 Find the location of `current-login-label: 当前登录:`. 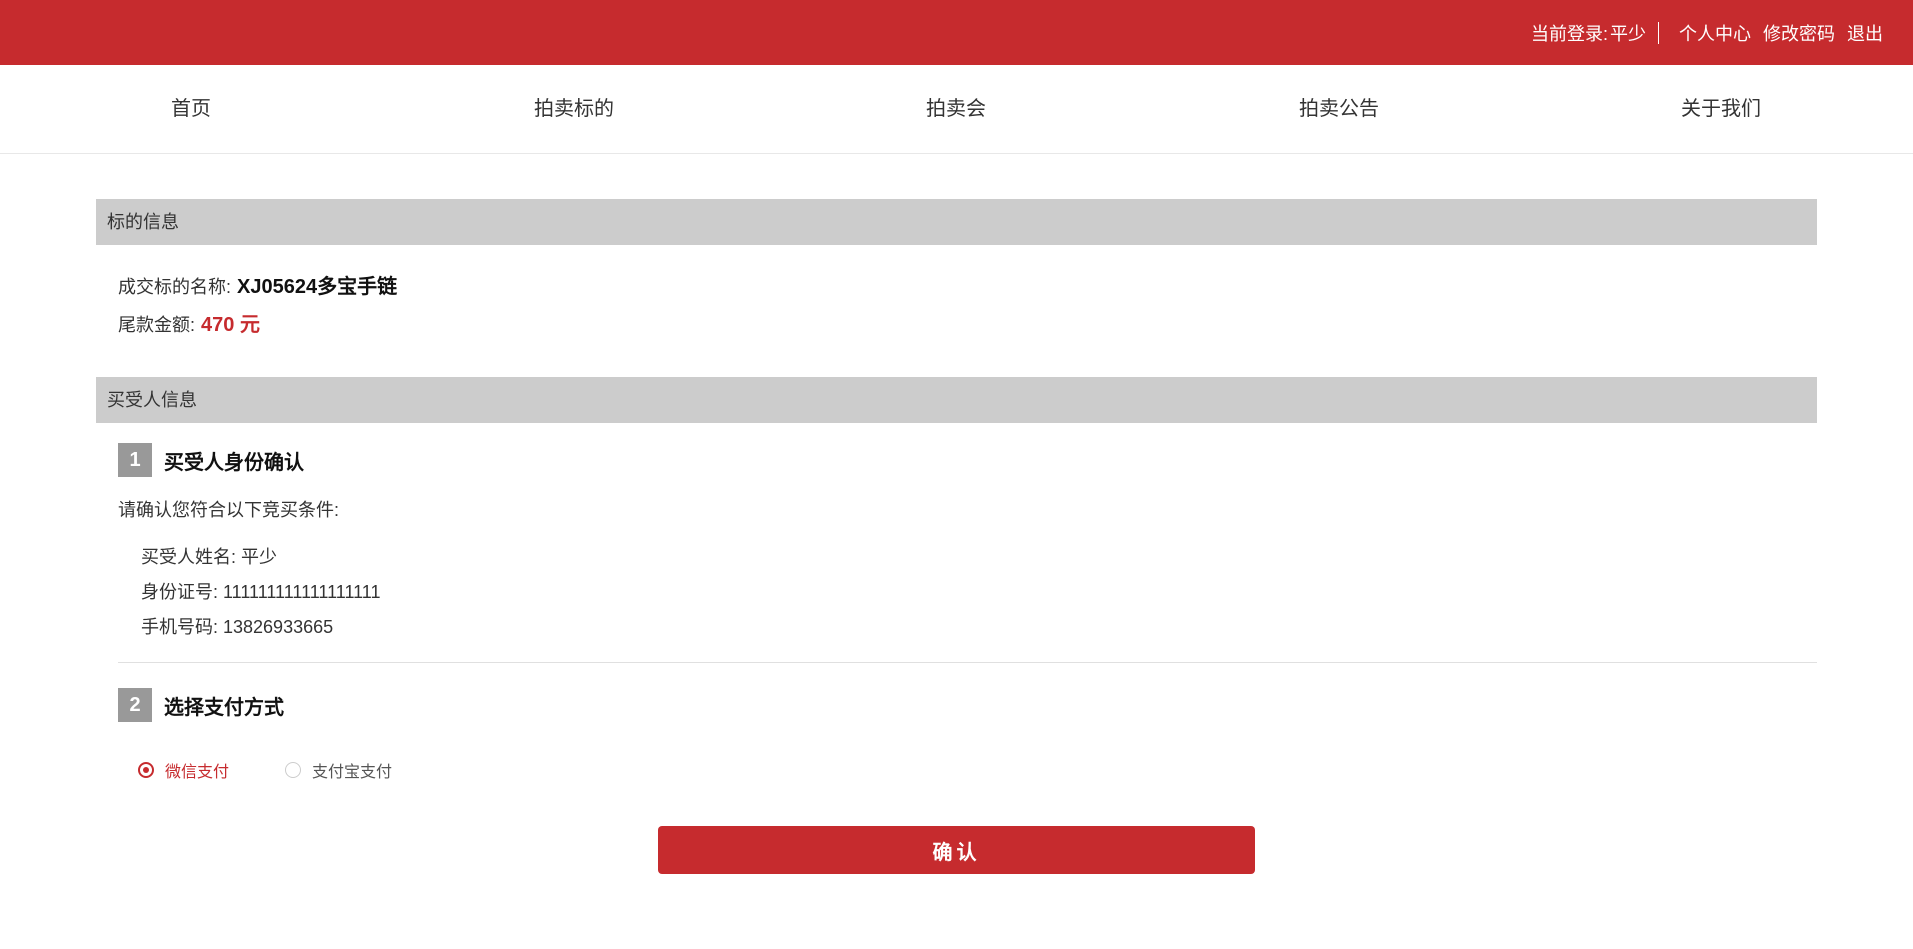

current-login-label: 当前登录: is located at coordinates (1569, 33).